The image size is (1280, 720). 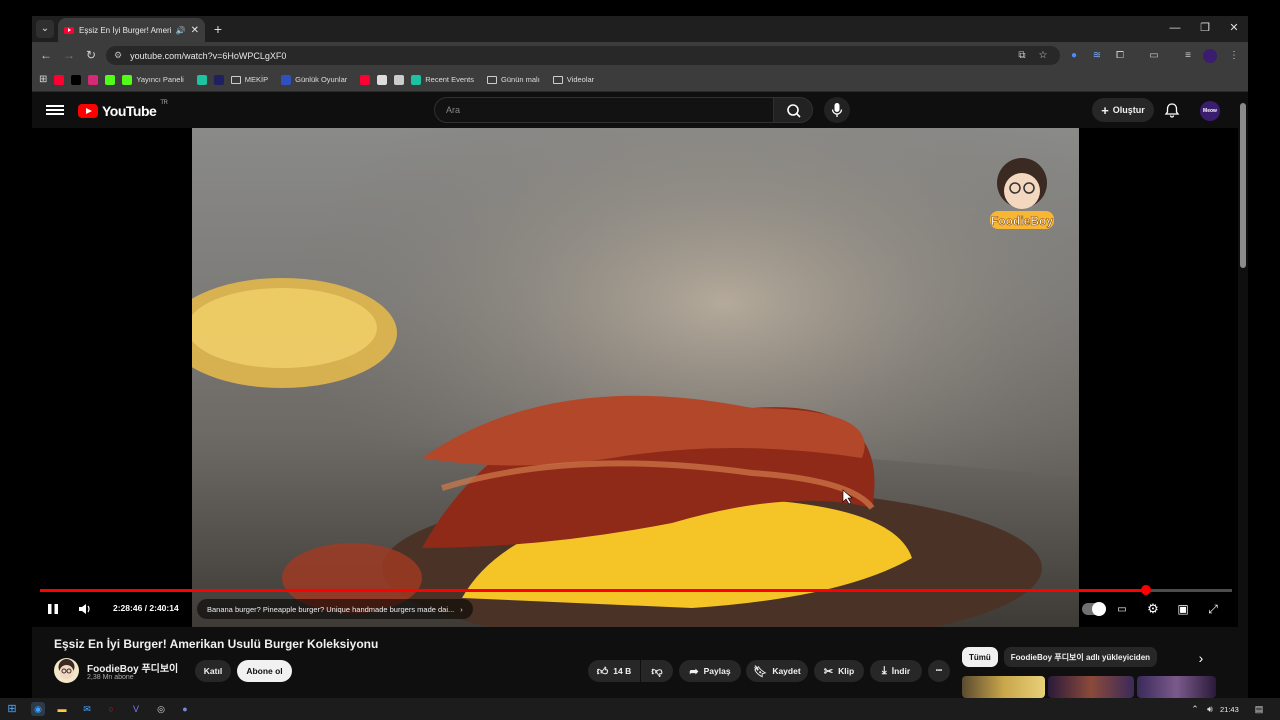 What do you see at coordinates (593, 590) in the screenshot?
I see `progress-bar-played` at bounding box center [593, 590].